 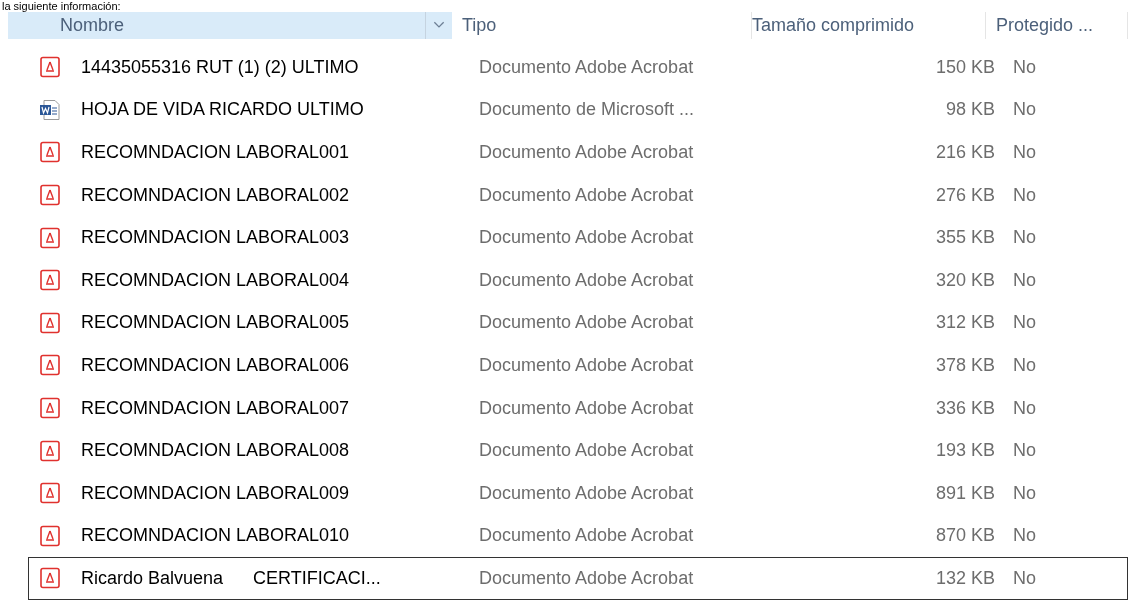 I want to click on file-name: RECOMNDACION LABORAL002, so click(x=215, y=195).